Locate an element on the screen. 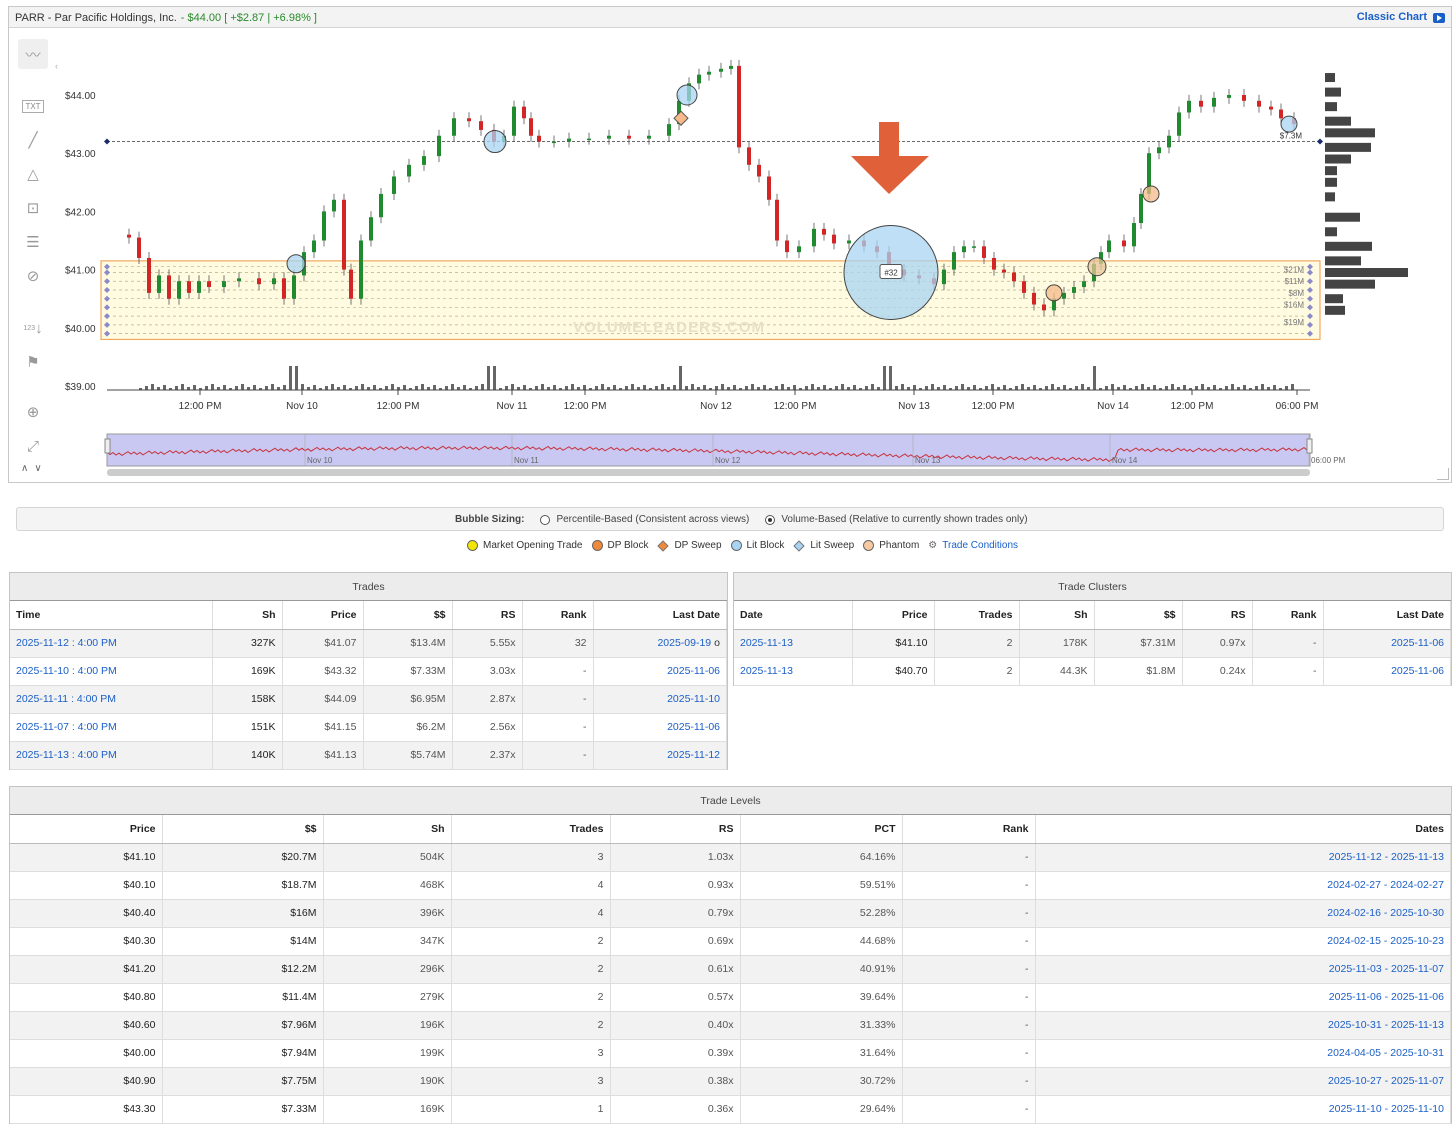 This screenshot has height=1129, width=1456. levels-cell: 2025-11-10 - 2025-11-10 is located at coordinates (1243, 1109).